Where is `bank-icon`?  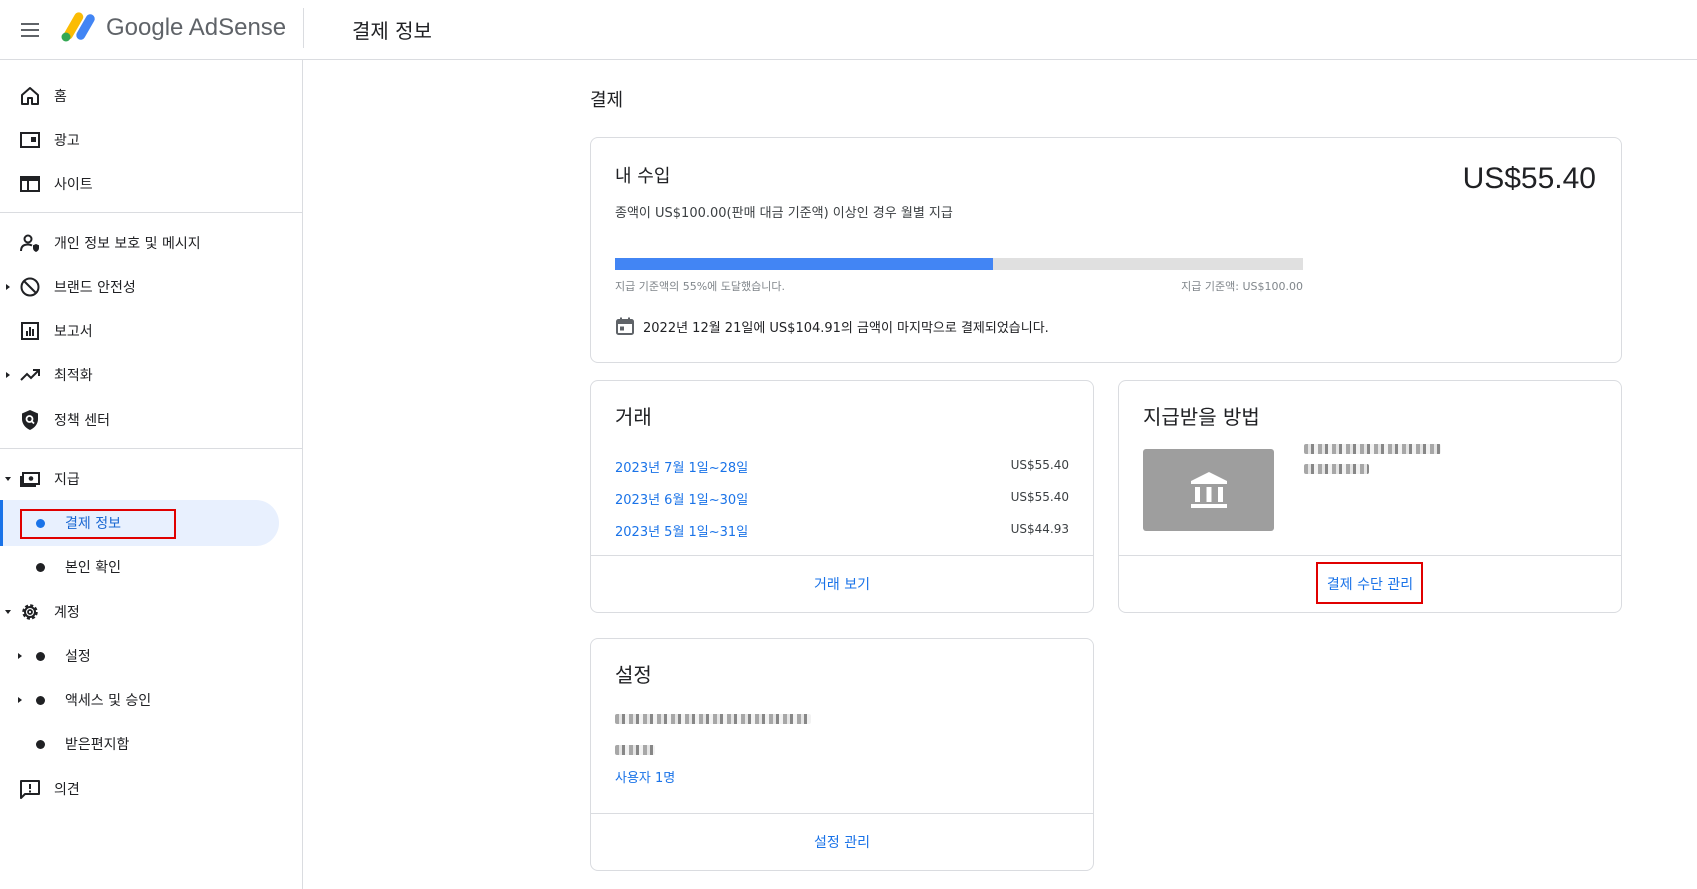 bank-icon is located at coordinates (1209, 490).